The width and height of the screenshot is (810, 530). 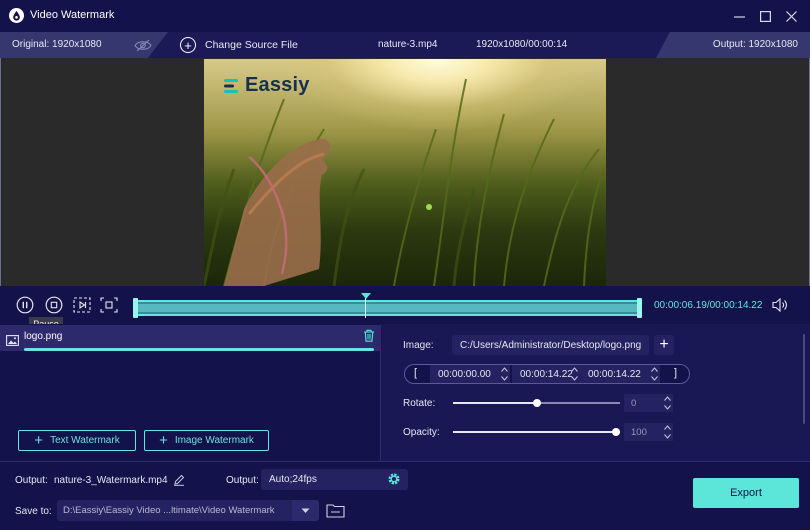 I want to click on rotate-value: 0, so click(x=634, y=403).